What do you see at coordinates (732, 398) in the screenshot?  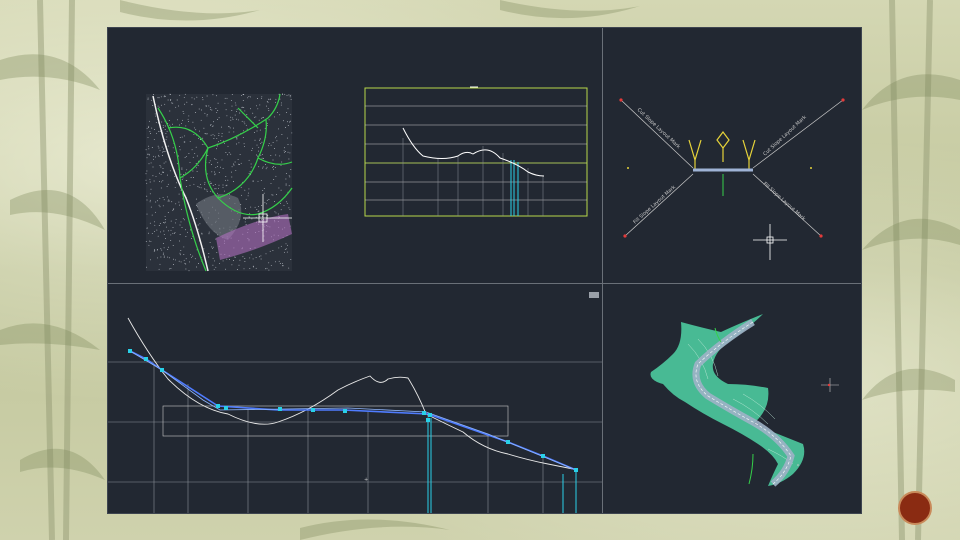 I see `viewport-3d-corridor` at bounding box center [732, 398].